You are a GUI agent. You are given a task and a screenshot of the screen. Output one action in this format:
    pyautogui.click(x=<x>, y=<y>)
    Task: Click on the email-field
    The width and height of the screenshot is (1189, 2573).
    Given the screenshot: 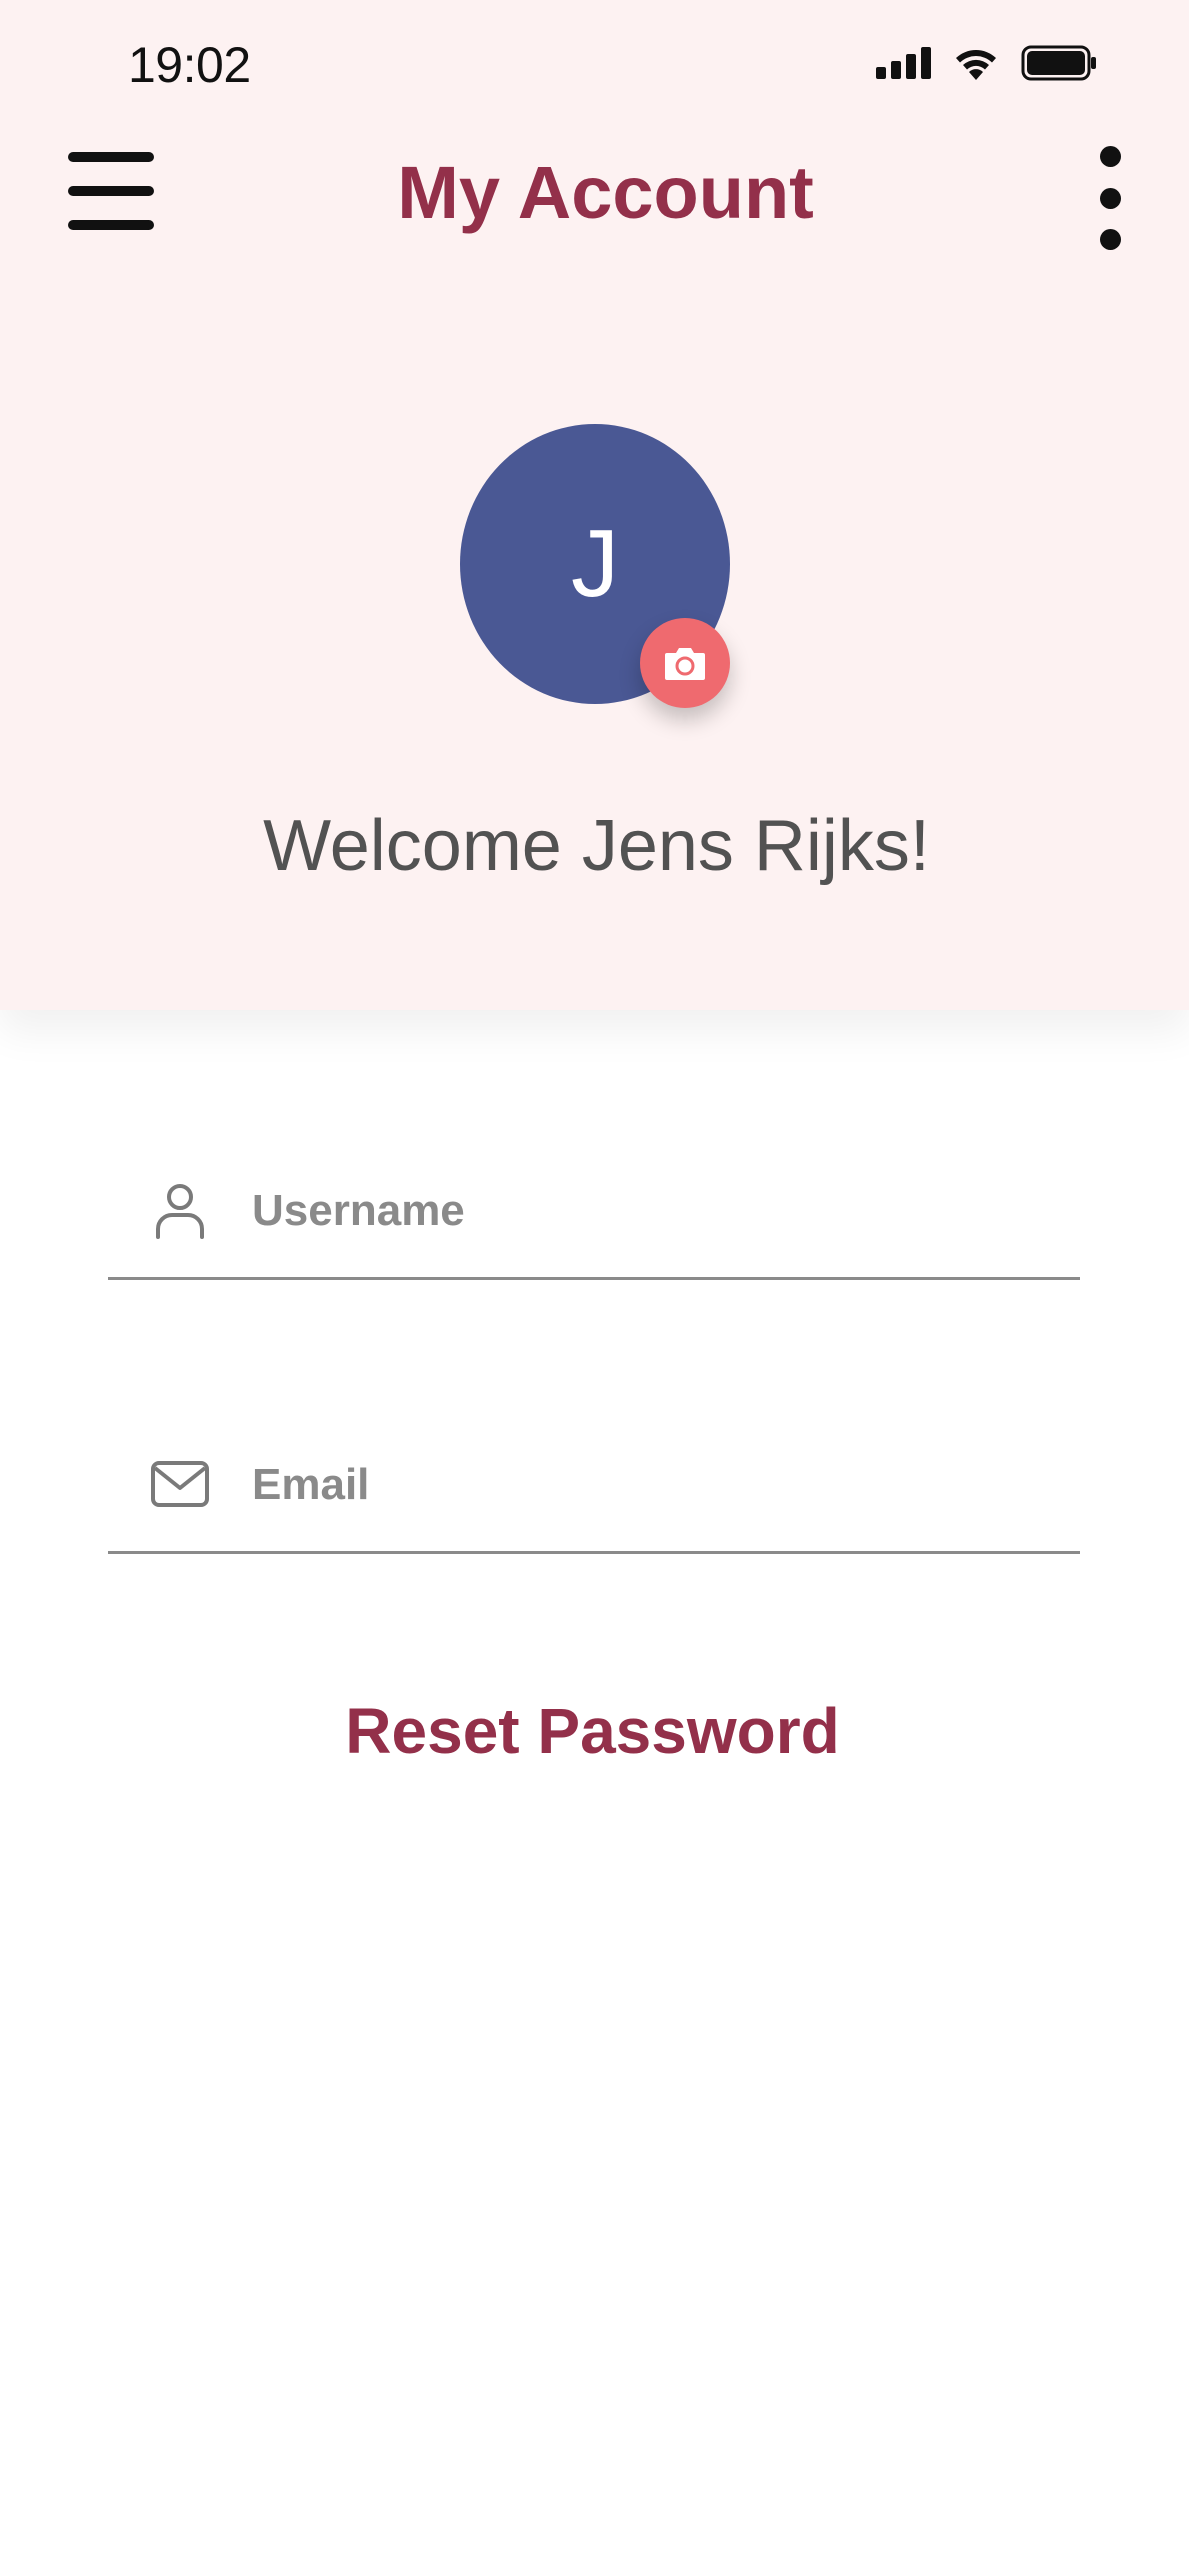 What is the action you would take?
    pyautogui.click(x=594, y=1494)
    